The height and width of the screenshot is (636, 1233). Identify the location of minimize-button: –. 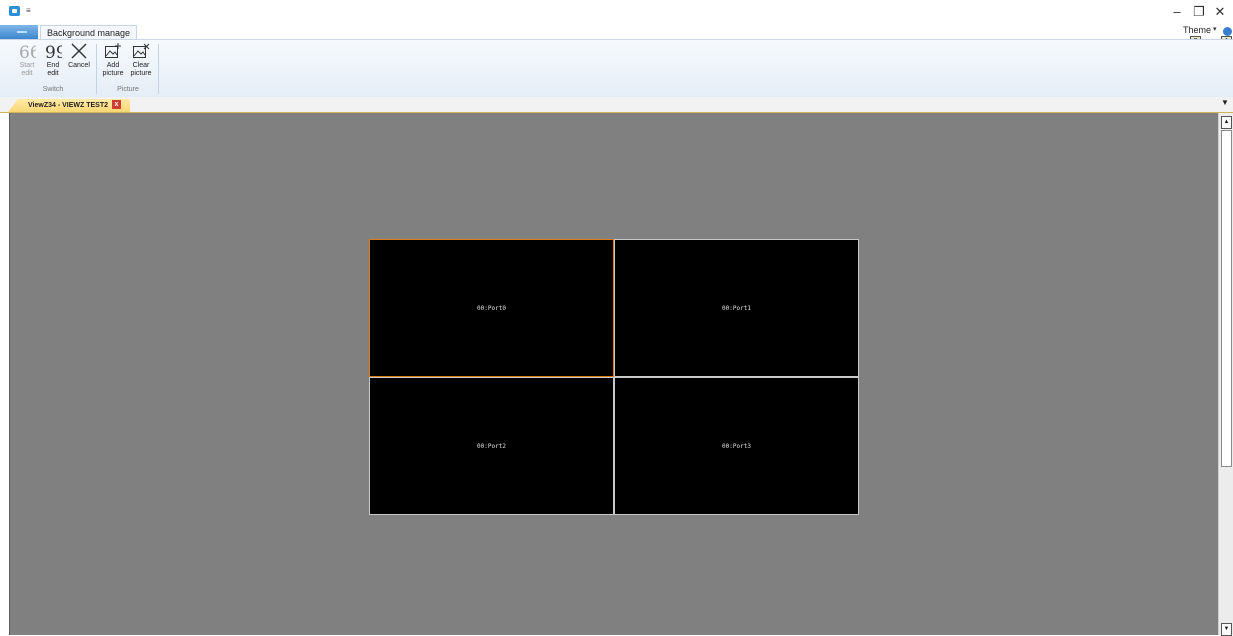
(1177, 12).